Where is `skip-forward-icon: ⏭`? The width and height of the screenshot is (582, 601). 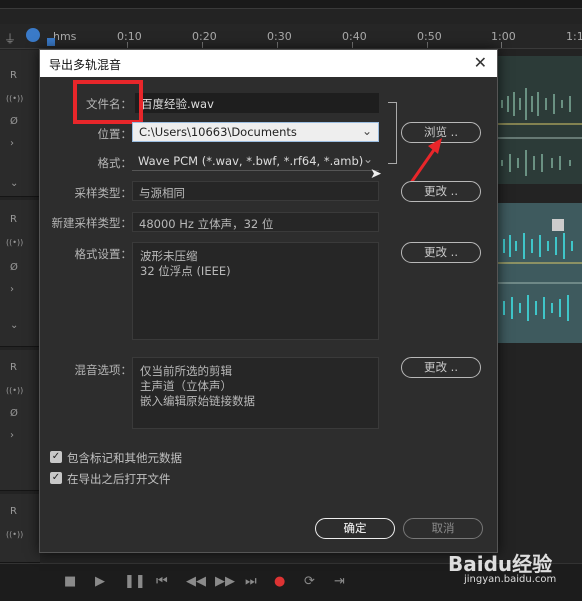 skip-forward-icon: ⏭ is located at coordinates (251, 581).